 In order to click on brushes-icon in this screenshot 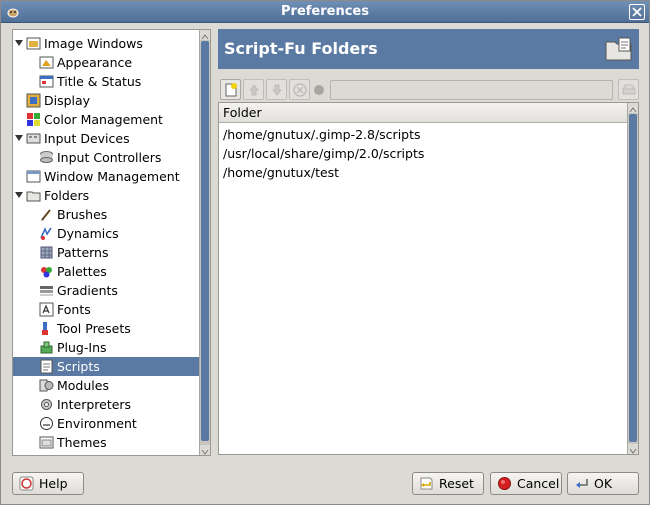, I will do `click(46, 215)`.